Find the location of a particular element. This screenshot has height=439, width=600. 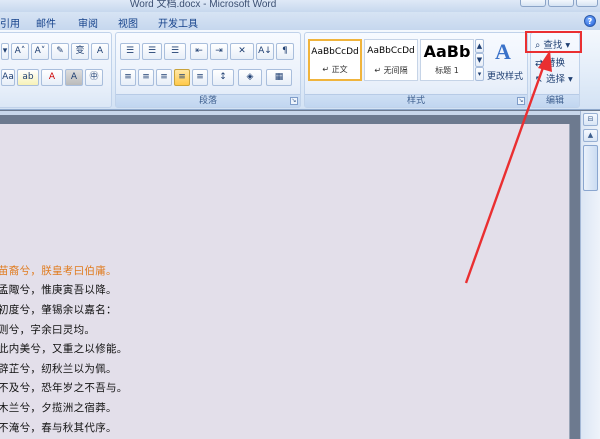

eraser-icon: ✎ is located at coordinates (60, 51).